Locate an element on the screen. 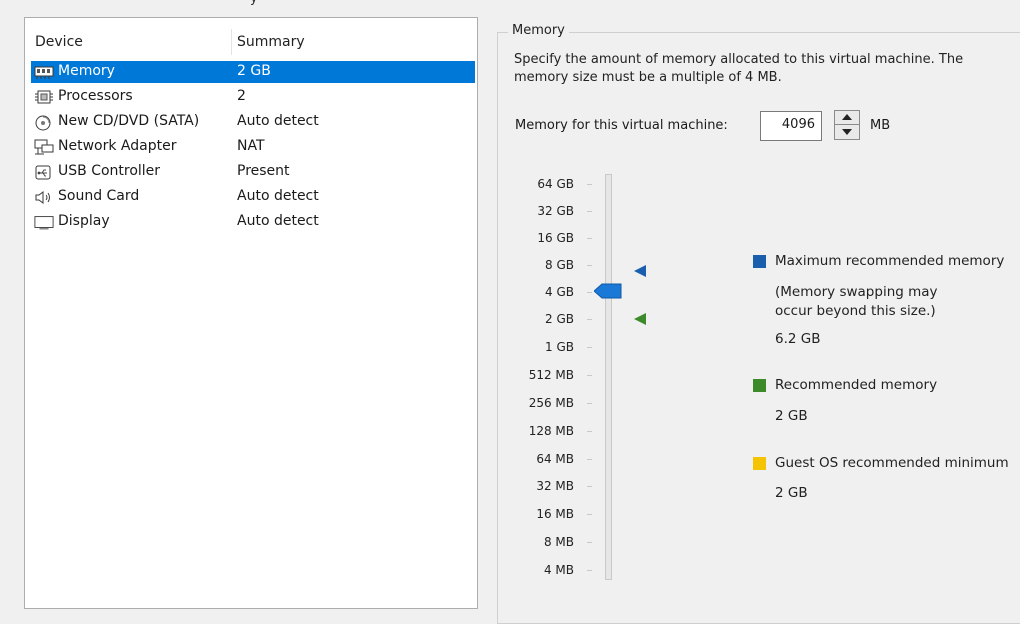 The width and height of the screenshot is (1020, 624). device-row-cd-dvd: New CD/DVD (SATA) Auto detect is located at coordinates (253, 122).